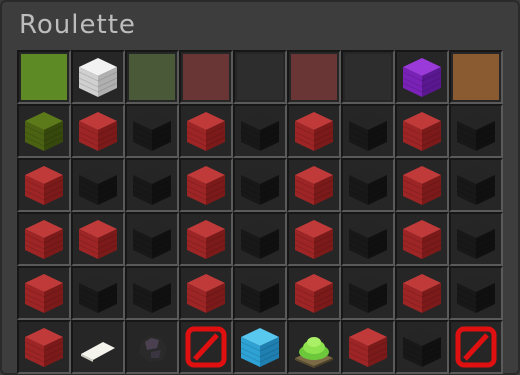  What do you see at coordinates (98, 352) in the screenshot?
I see `paper-icon` at bounding box center [98, 352].